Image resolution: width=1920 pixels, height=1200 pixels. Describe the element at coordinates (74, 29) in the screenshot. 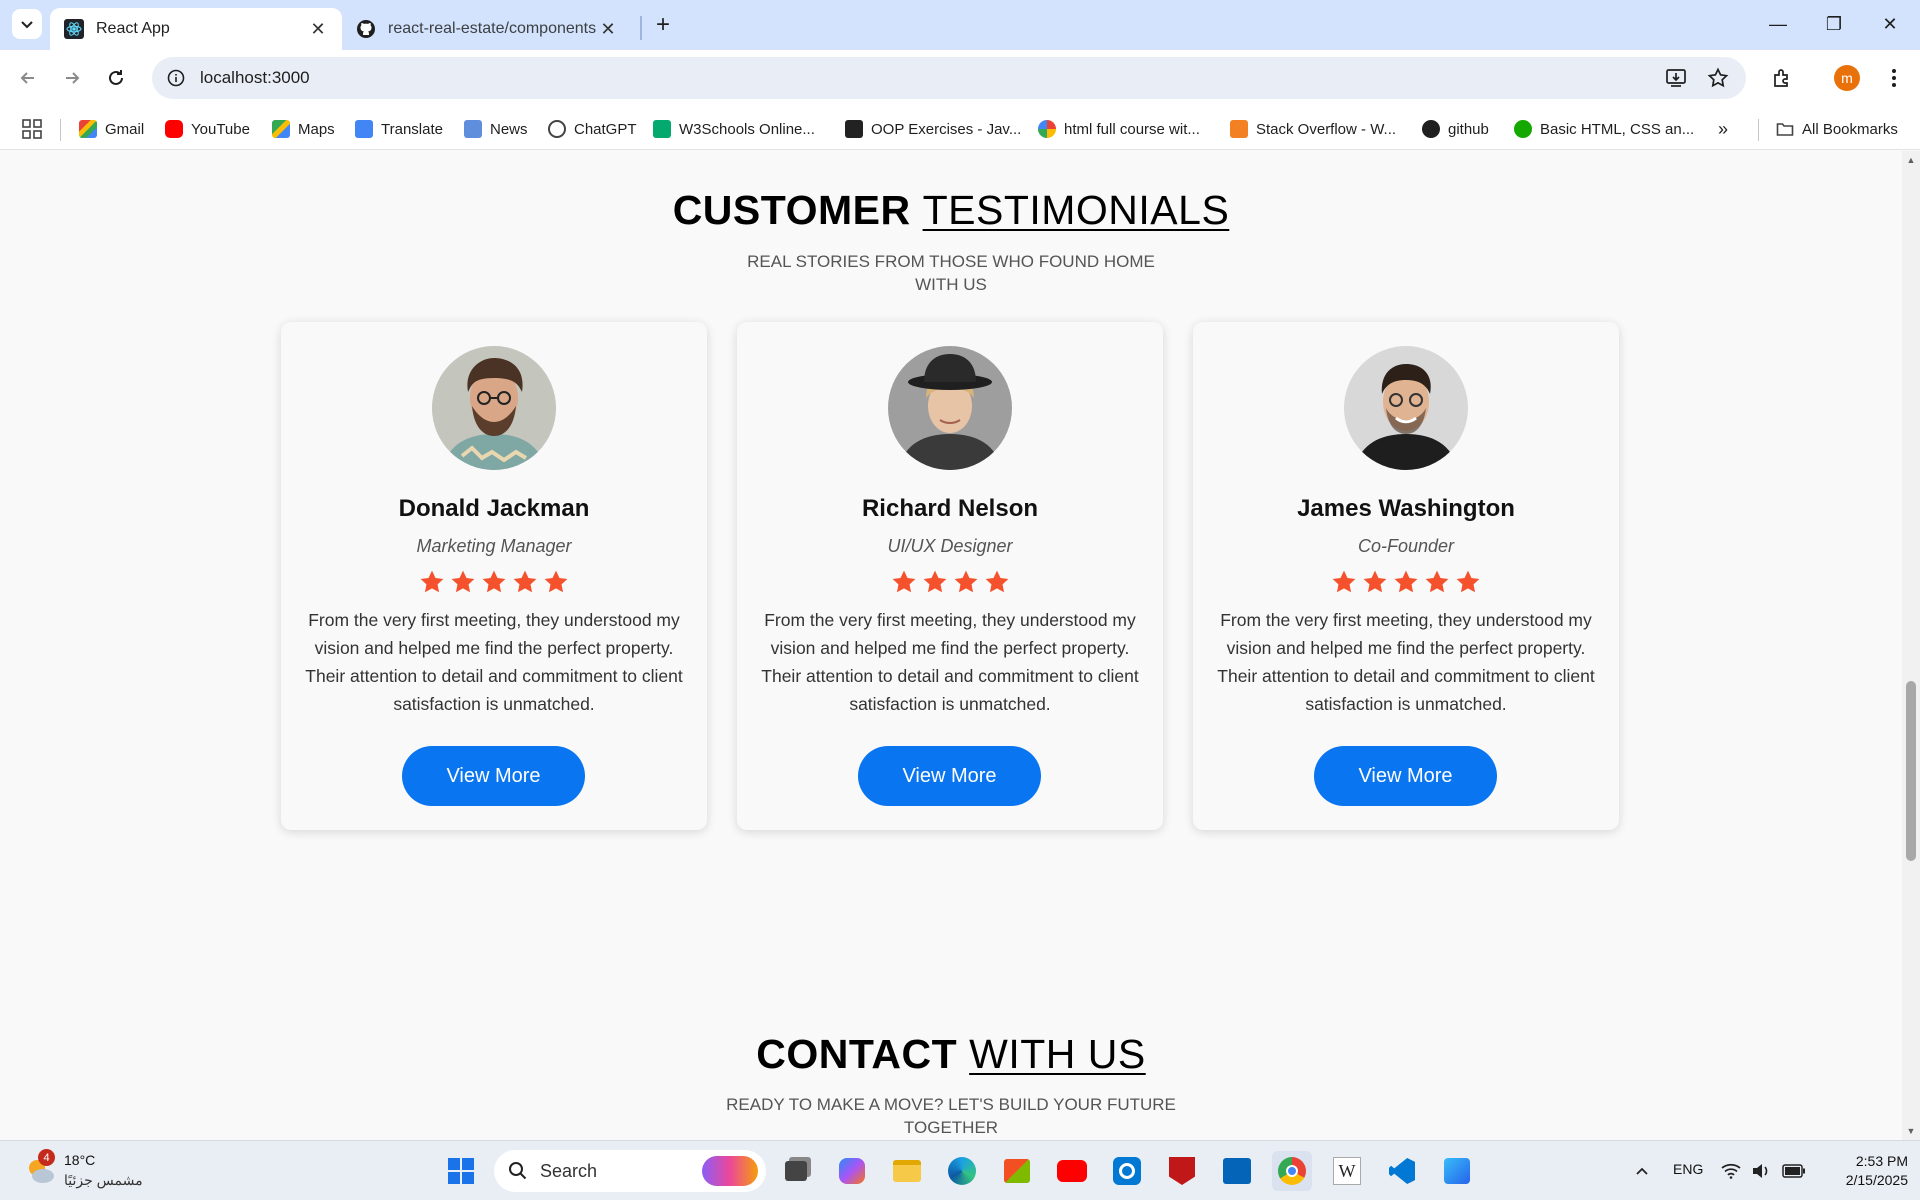

I see `react-logo-icon` at that location.